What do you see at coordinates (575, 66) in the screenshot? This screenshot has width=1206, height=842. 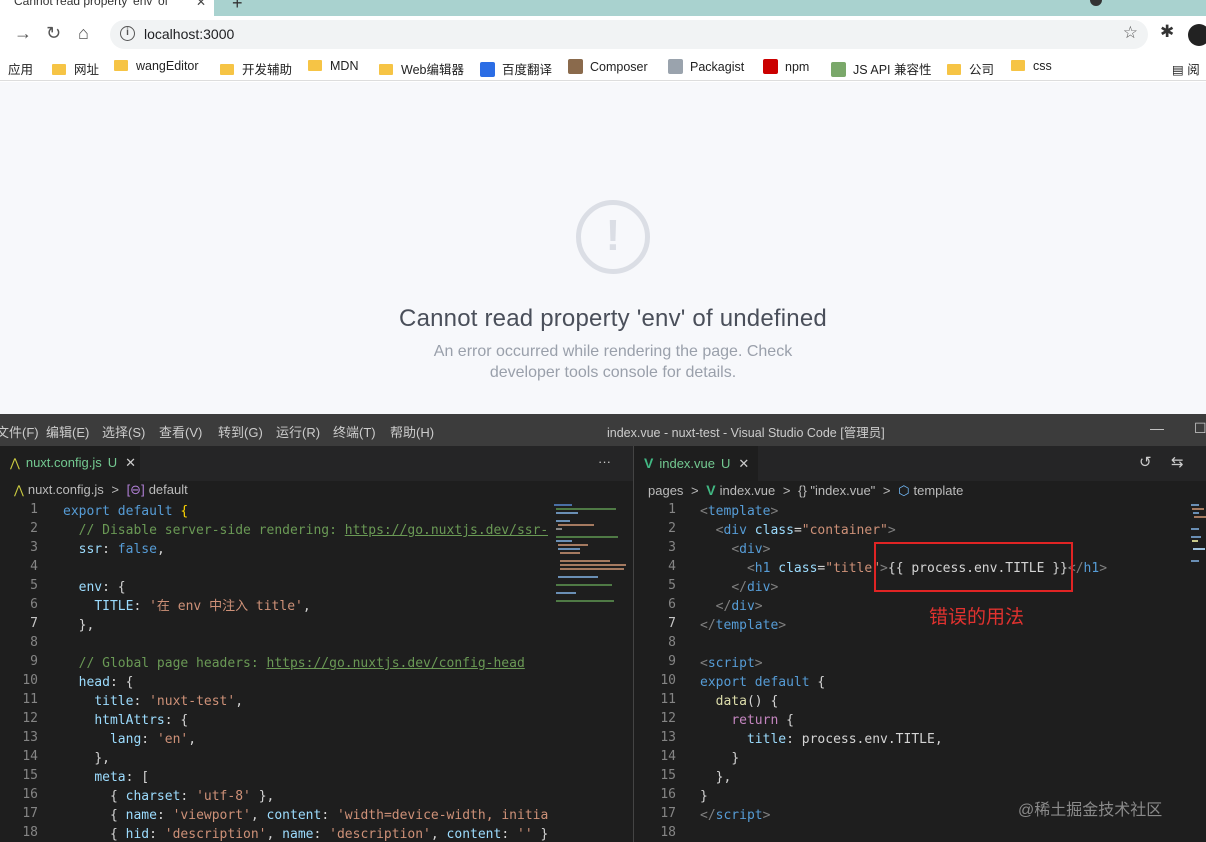 I see `composer-icon` at bounding box center [575, 66].